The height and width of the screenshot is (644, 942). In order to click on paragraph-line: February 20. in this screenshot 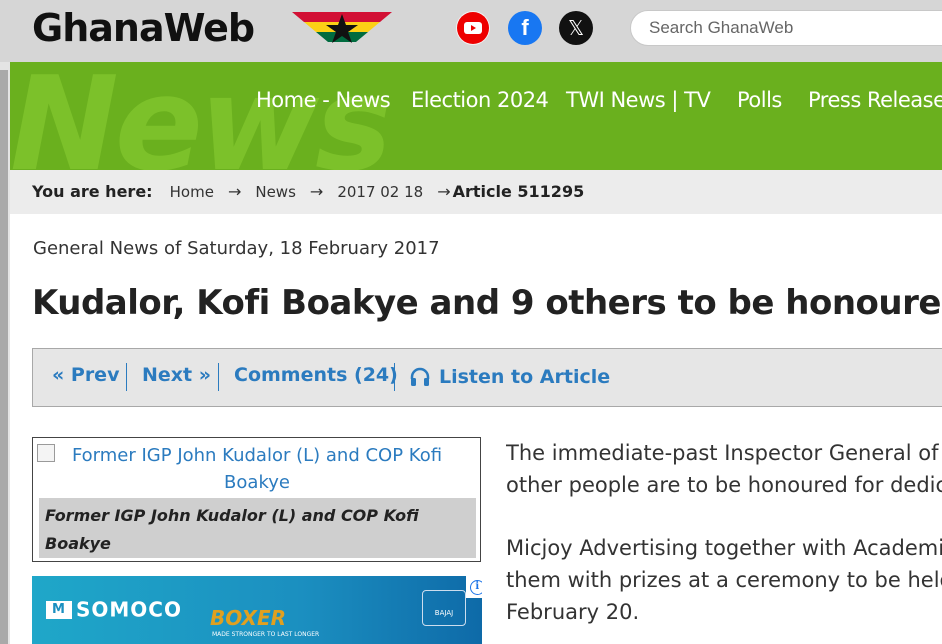, I will do `click(573, 612)`.